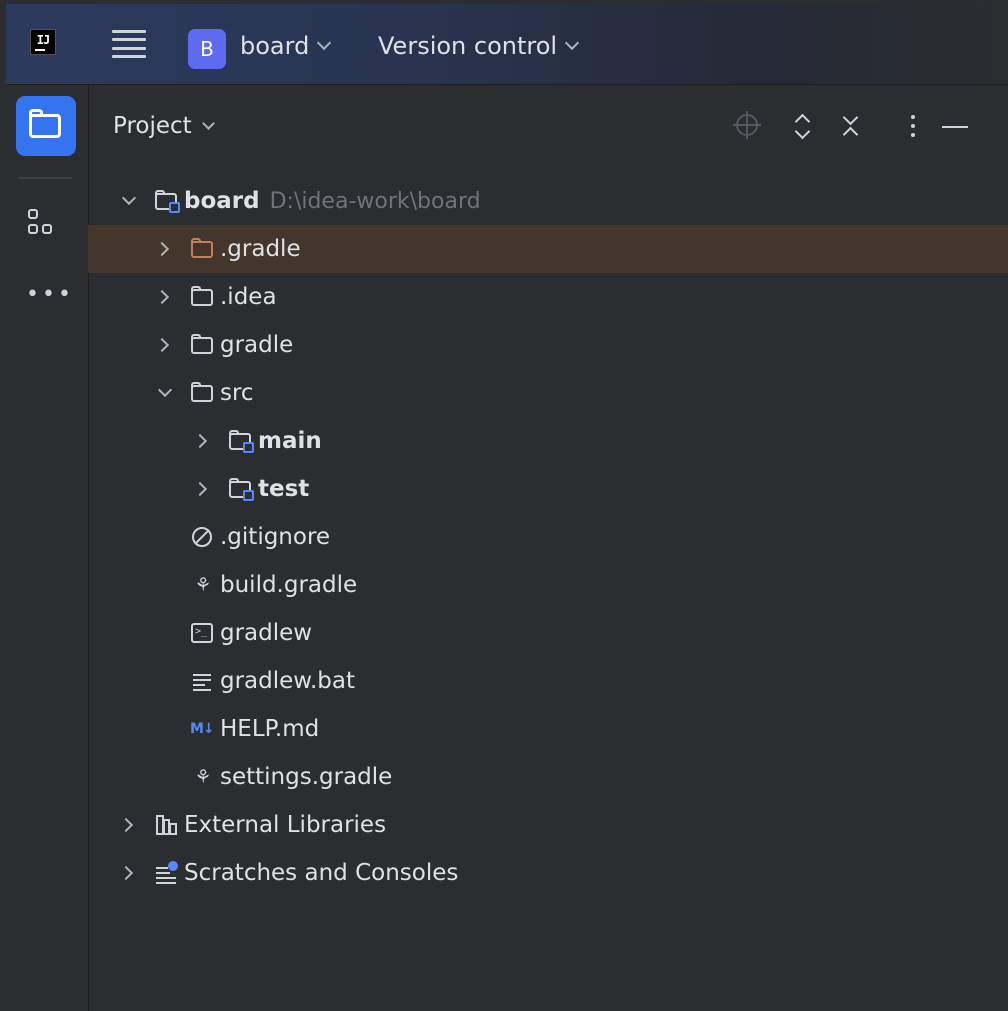  What do you see at coordinates (548, 681) in the screenshot?
I see `tree-row-gradlew-bat: gradlew.bat` at bounding box center [548, 681].